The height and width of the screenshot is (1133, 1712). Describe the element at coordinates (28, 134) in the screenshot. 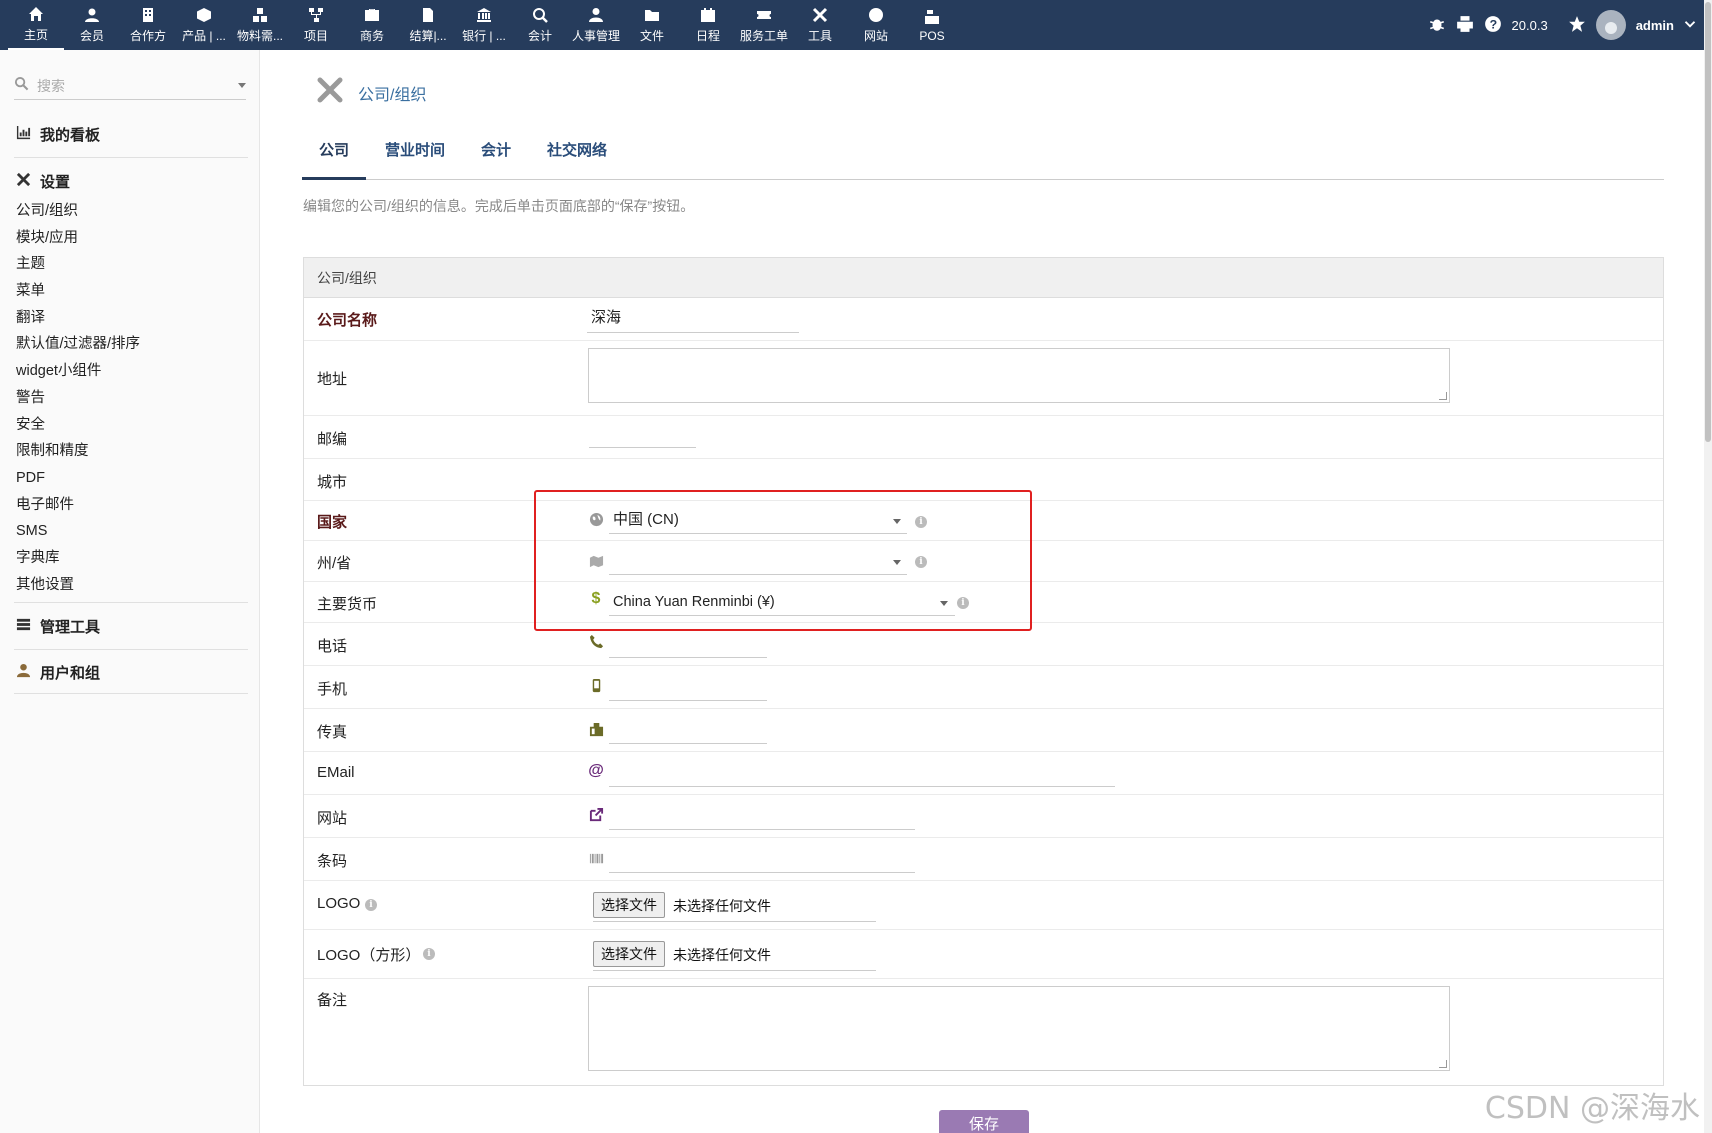

I see `chart-icon` at that location.